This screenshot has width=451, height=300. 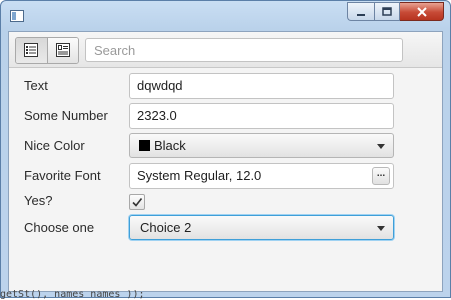 What do you see at coordinates (244, 50) in the screenshot?
I see `search-input` at bounding box center [244, 50].